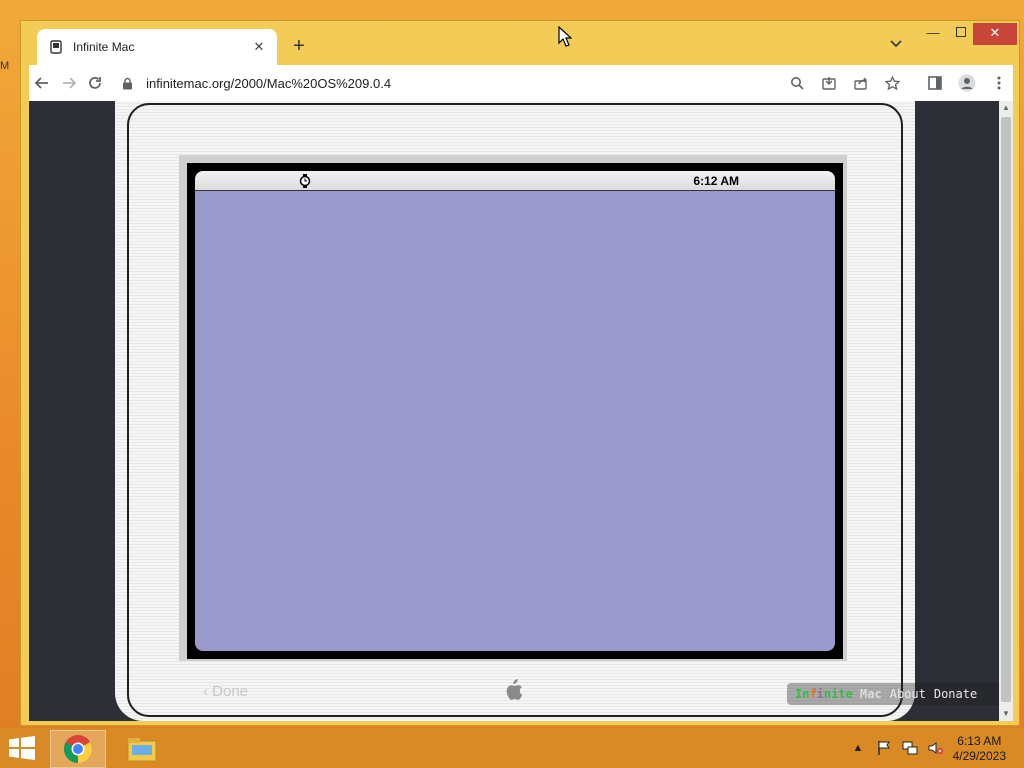  I want to click on back-button, so click(42, 83).